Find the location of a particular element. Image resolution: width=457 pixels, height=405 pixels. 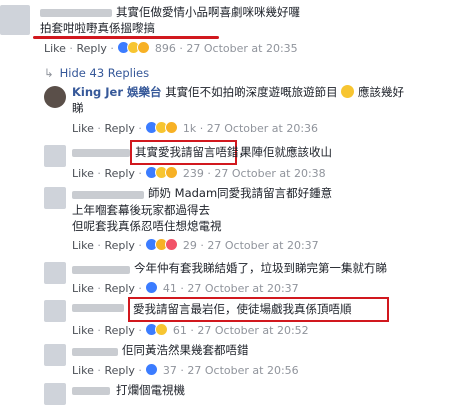

timestamp: 27 October at 20:56 is located at coordinates (242, 370).